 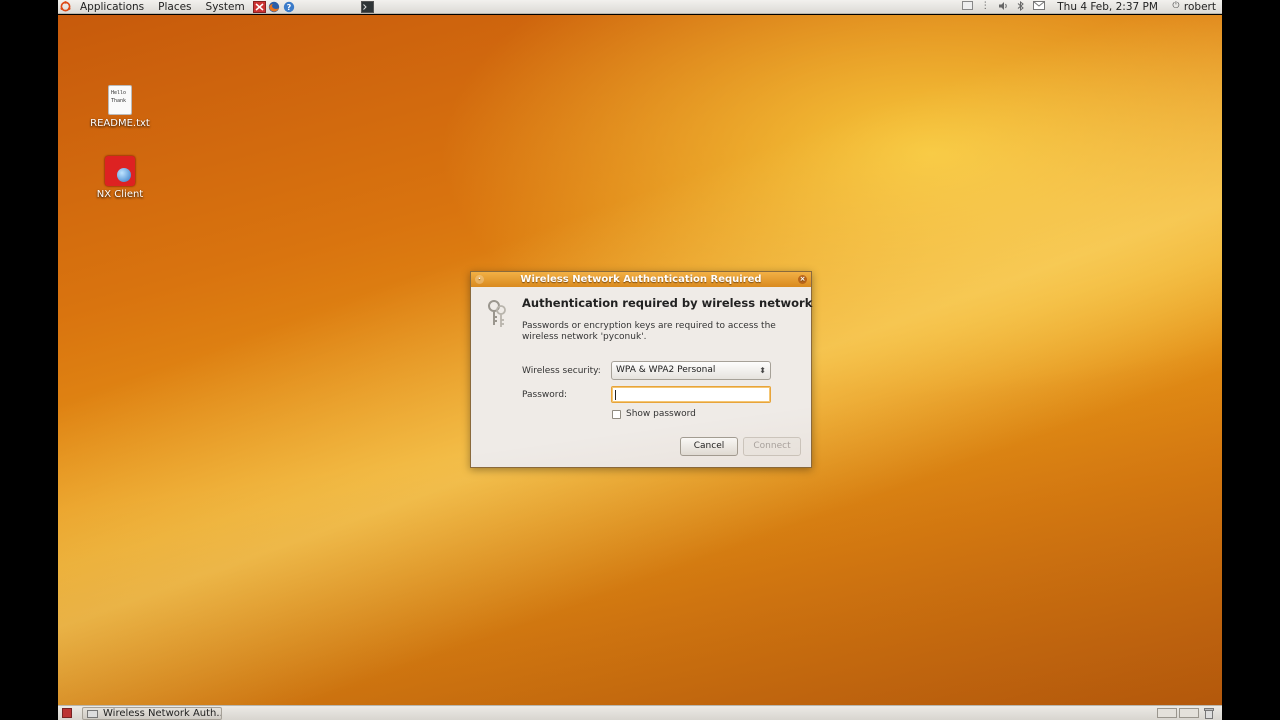 What do you see at coordinates (616, 414) in the screenshot?
I see `show-password-checkbox` at bounding box center [616, 414].